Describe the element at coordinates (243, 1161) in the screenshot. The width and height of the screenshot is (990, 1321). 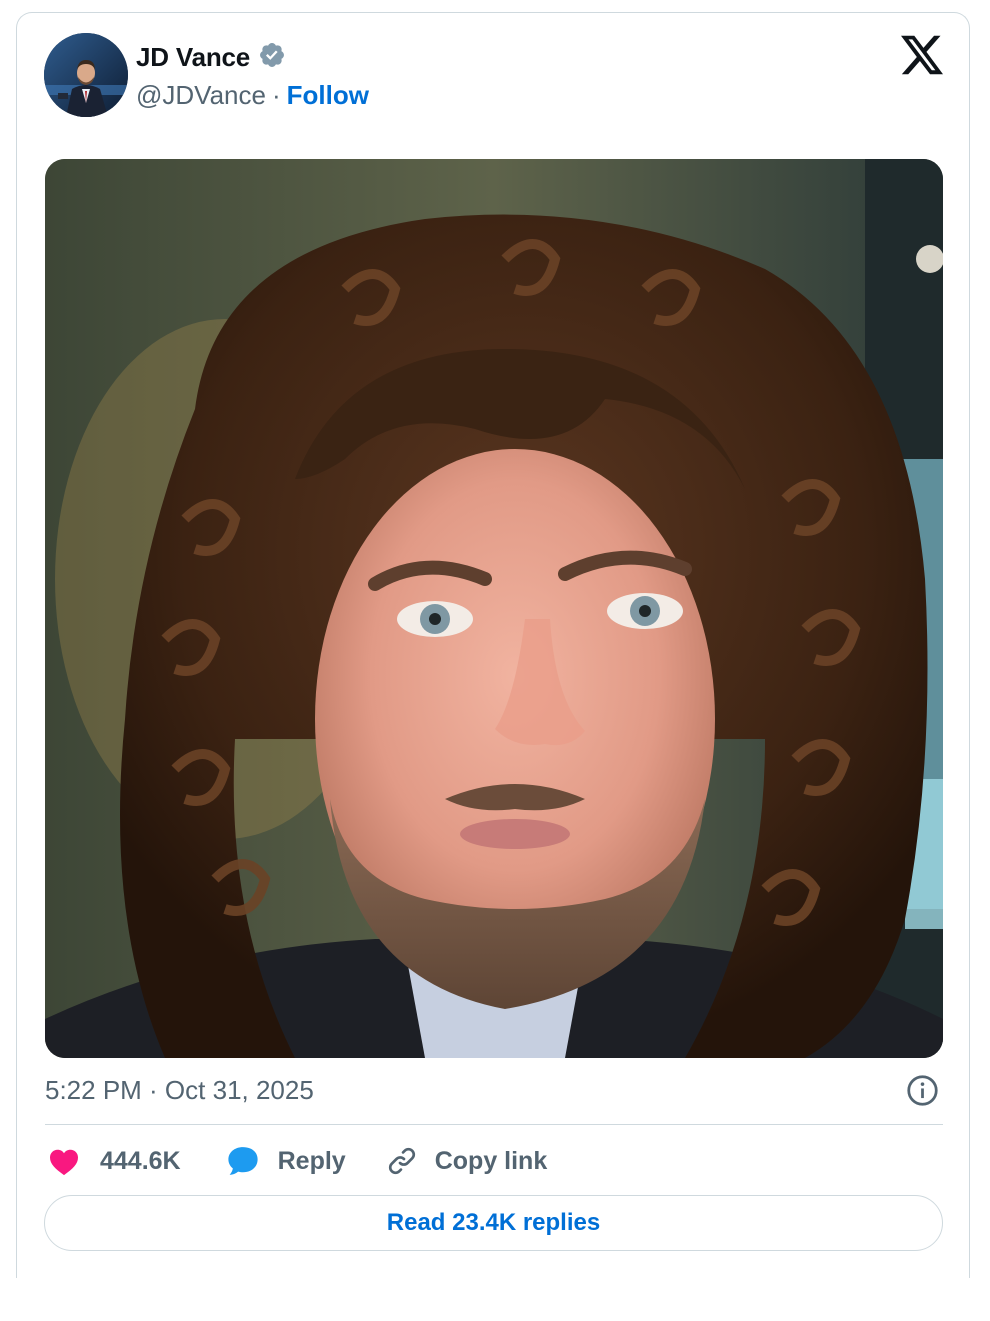
I see `speech-bubble-icon` at that location.